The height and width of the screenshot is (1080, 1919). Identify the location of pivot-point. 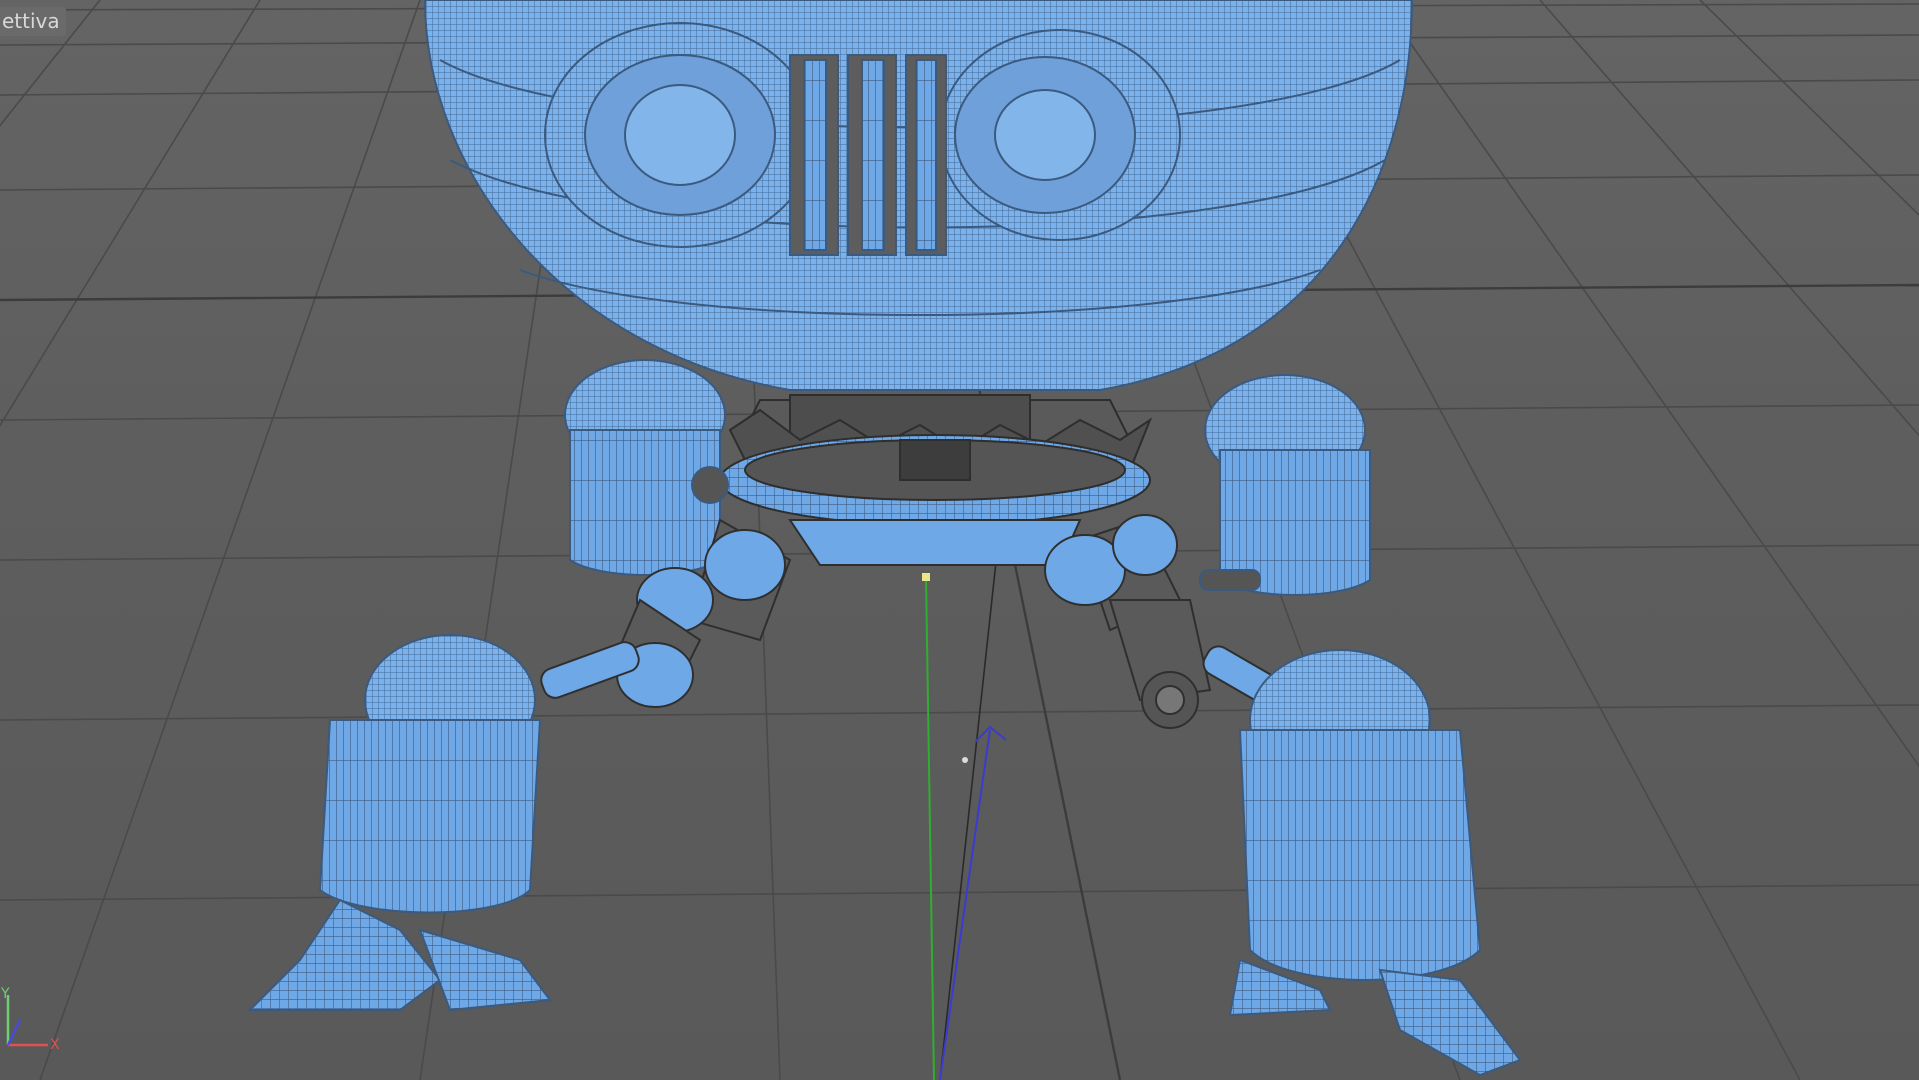
(965, 760).